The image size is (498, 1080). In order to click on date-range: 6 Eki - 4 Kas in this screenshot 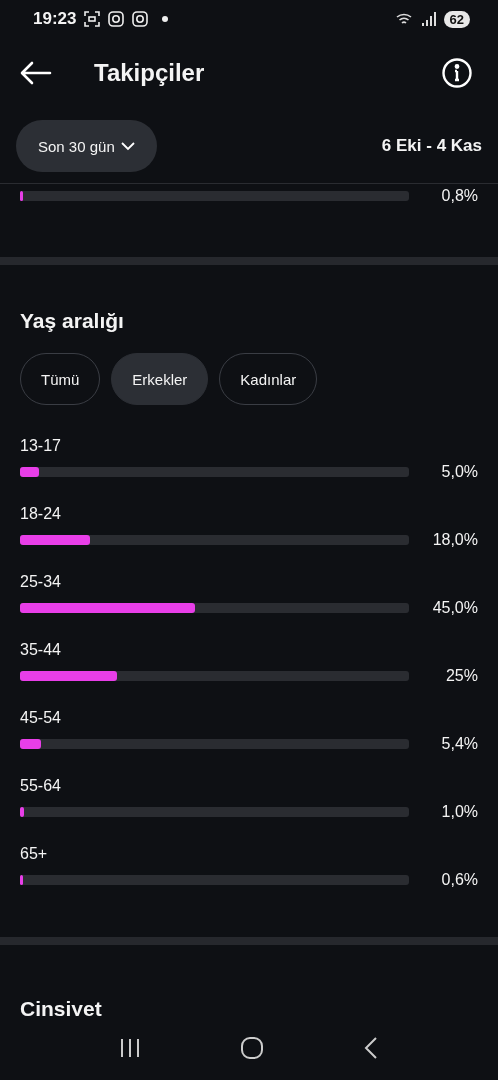, I will do `click(431, 146)`.